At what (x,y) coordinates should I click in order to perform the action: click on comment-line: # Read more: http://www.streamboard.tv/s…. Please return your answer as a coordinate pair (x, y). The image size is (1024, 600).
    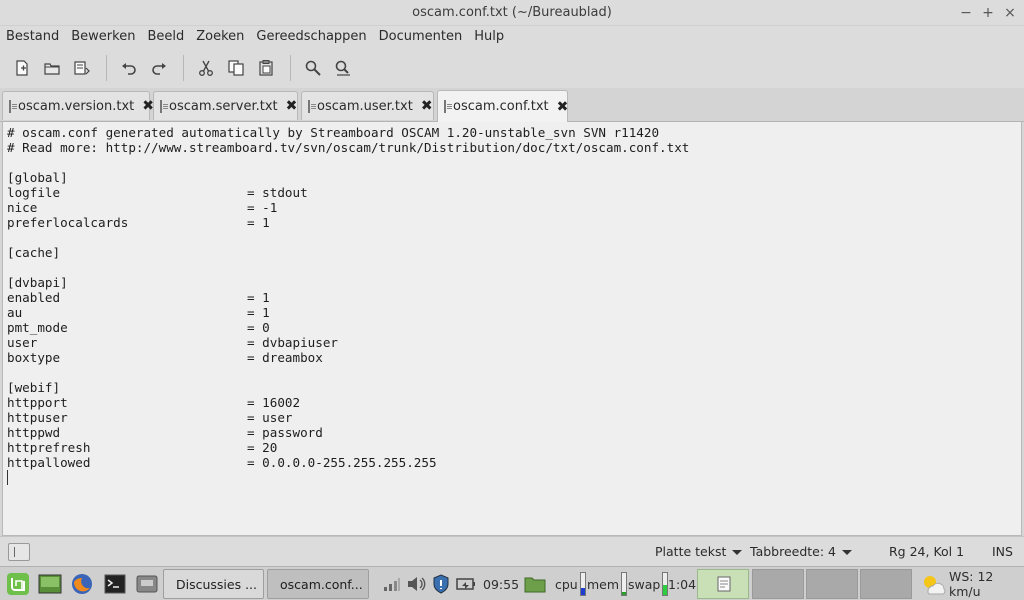
    Looking at the image, I should click on (348, 147).